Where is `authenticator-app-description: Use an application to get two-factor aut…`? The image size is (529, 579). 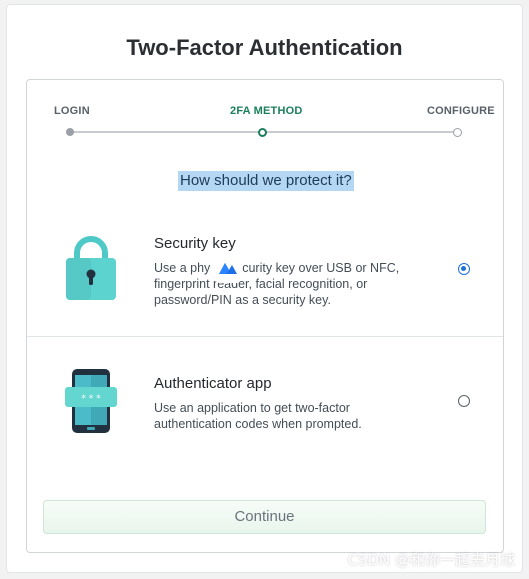 authenticator-app-description: Use an application to get two-factor aut… is located at coordinates (258, 416).